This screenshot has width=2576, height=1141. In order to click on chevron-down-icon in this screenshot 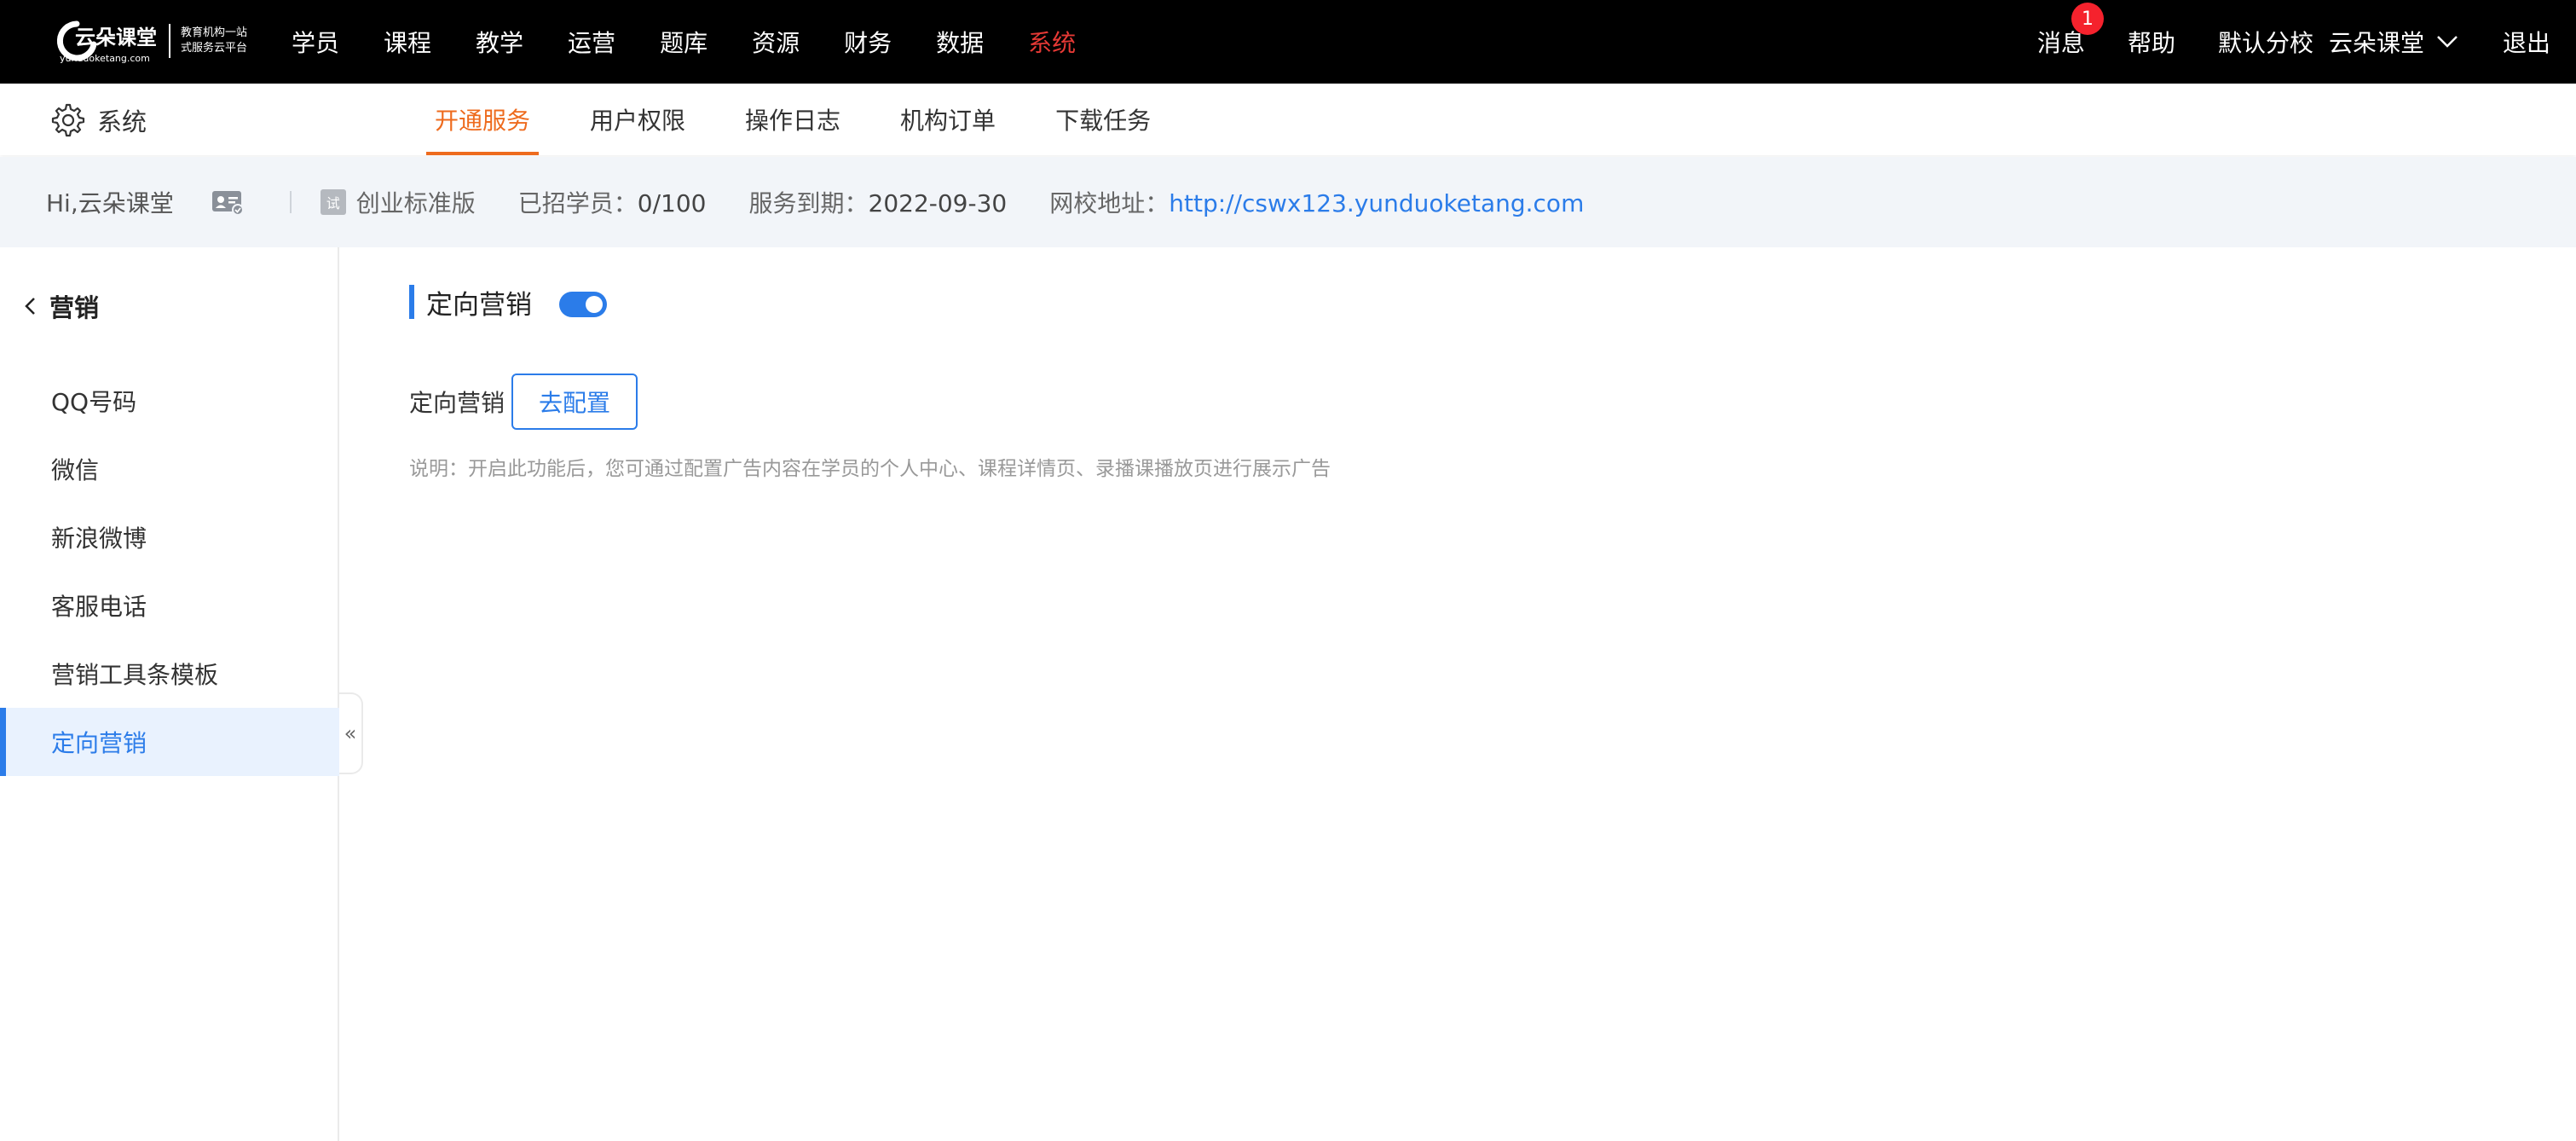, I will do `click(2447, 42)`.